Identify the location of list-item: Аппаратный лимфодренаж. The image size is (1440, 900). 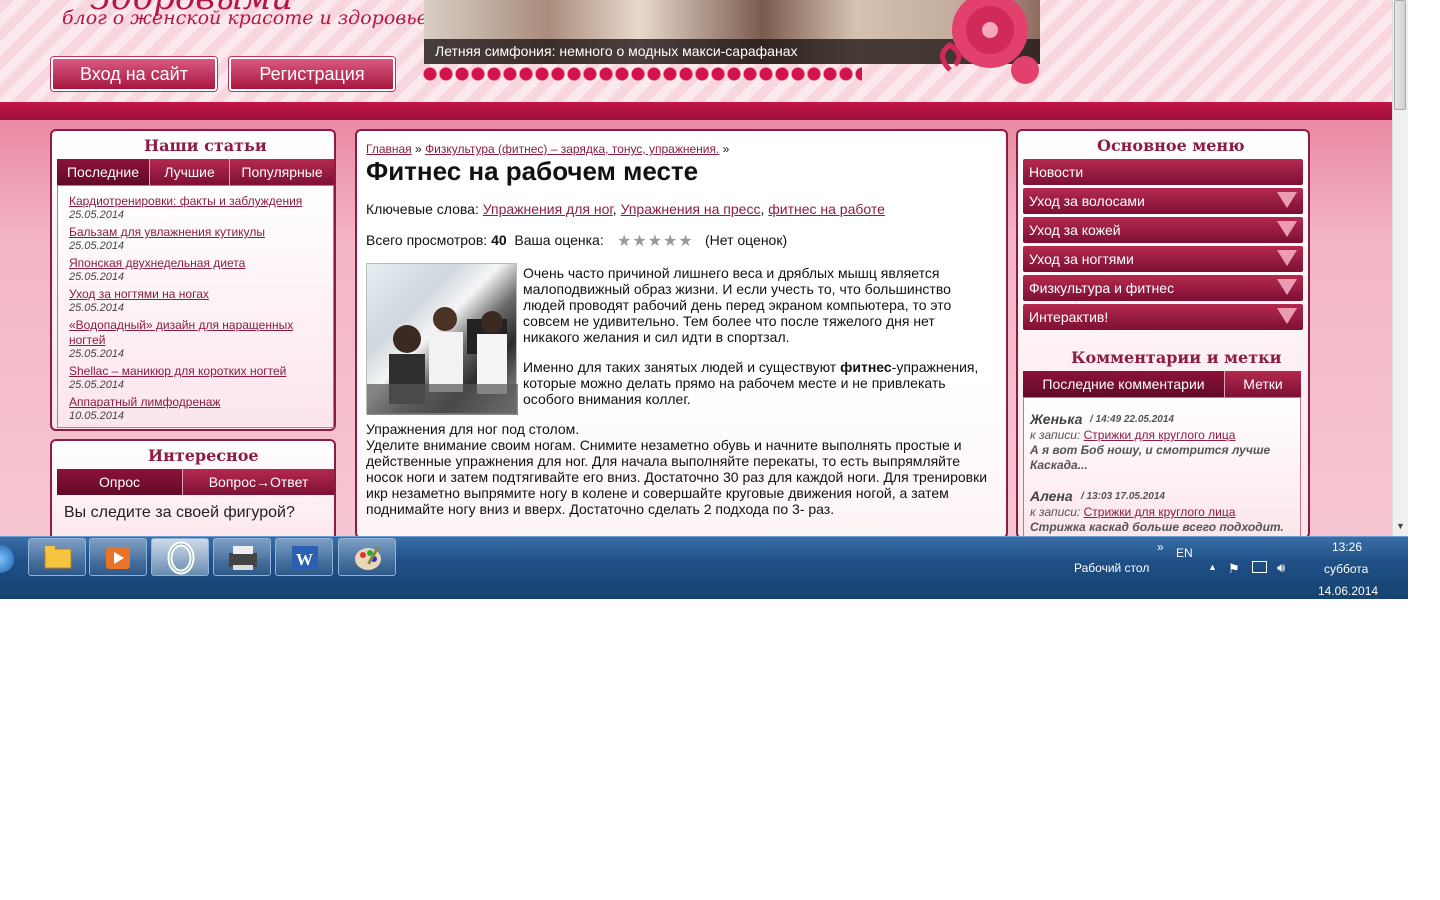
(144, 402).